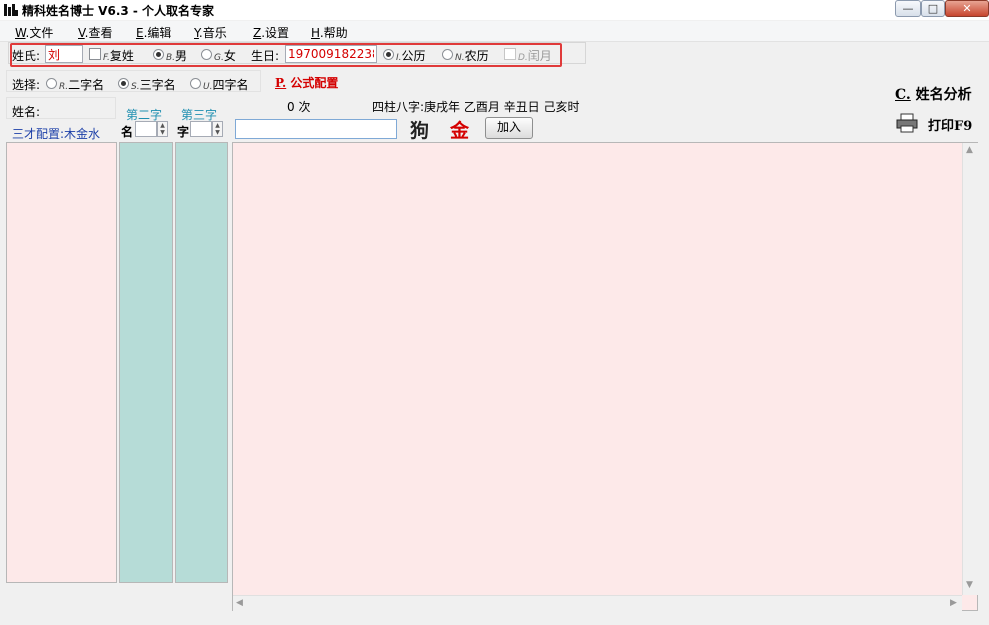 Image resolution: width=989 pixels, height=625 pixels. What do you see at coordinates (306, 82) in the screenshot?
I see `formula-config-link: P. 公式配置` at bounding box center [306, 82].